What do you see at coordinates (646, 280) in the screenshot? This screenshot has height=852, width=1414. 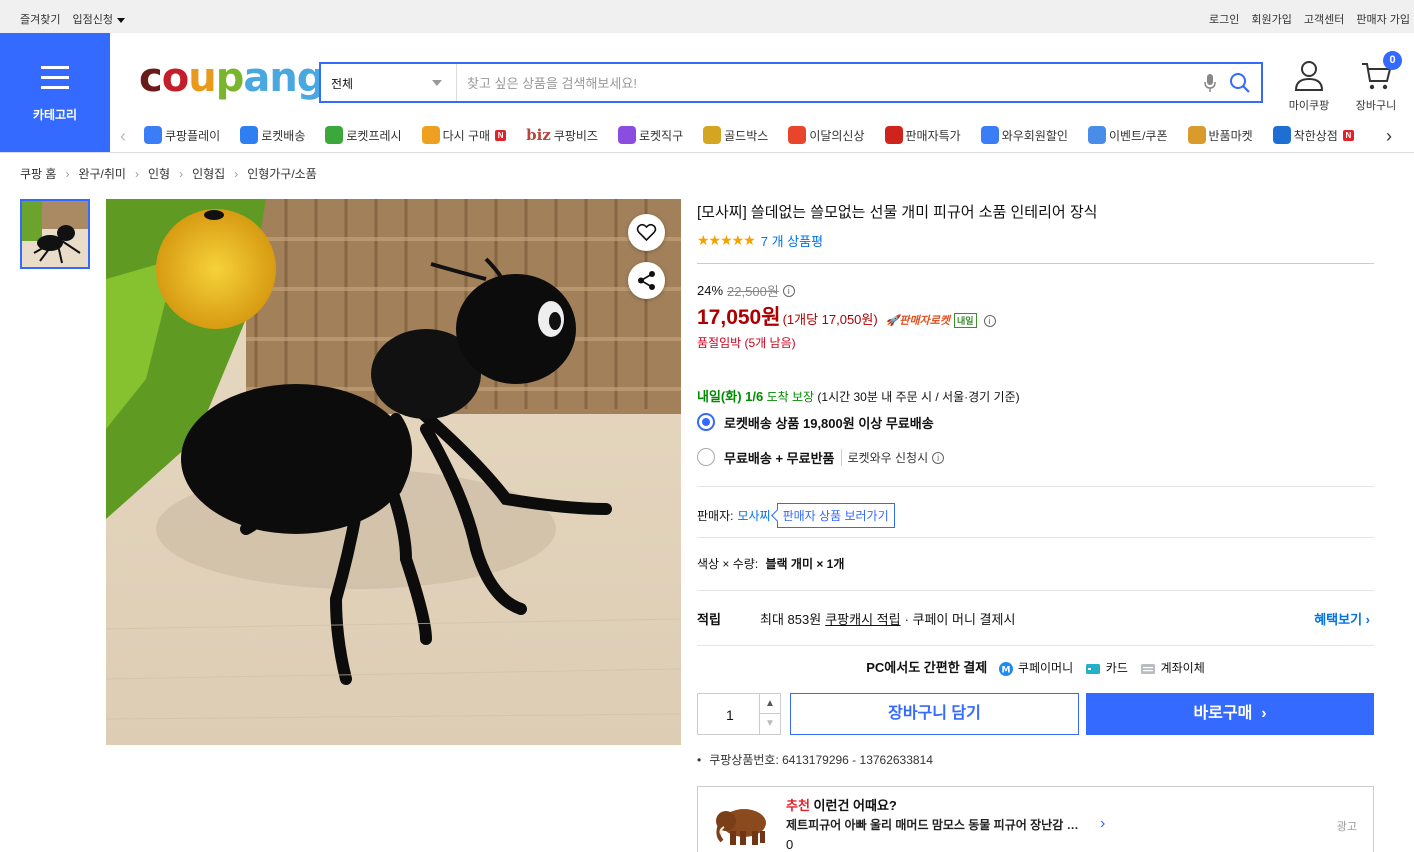 I see `share-button` at bounding box center [646, 280].